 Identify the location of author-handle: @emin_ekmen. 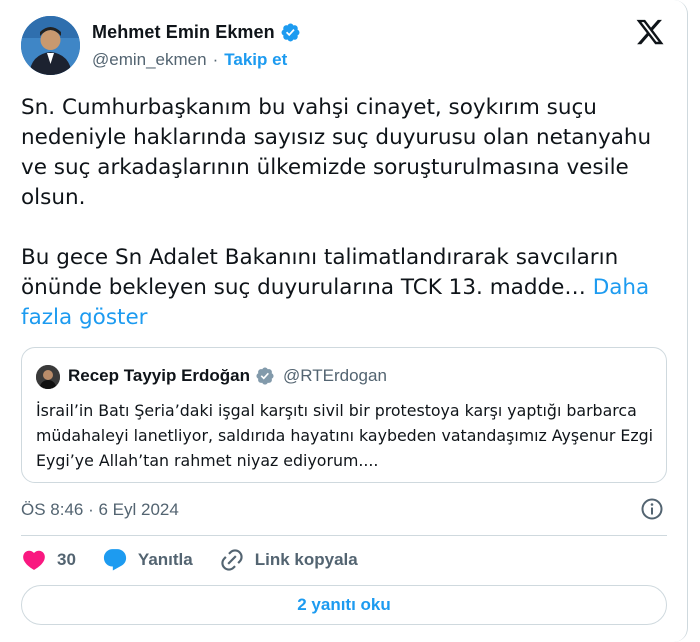
(149, 60).